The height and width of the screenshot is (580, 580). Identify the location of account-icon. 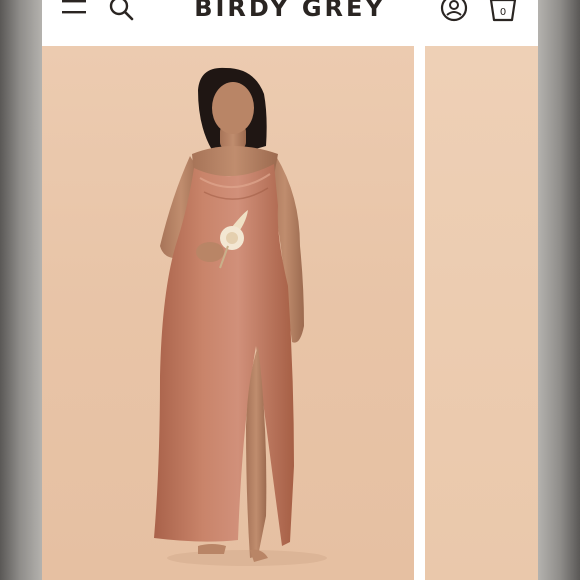
(454, 11).